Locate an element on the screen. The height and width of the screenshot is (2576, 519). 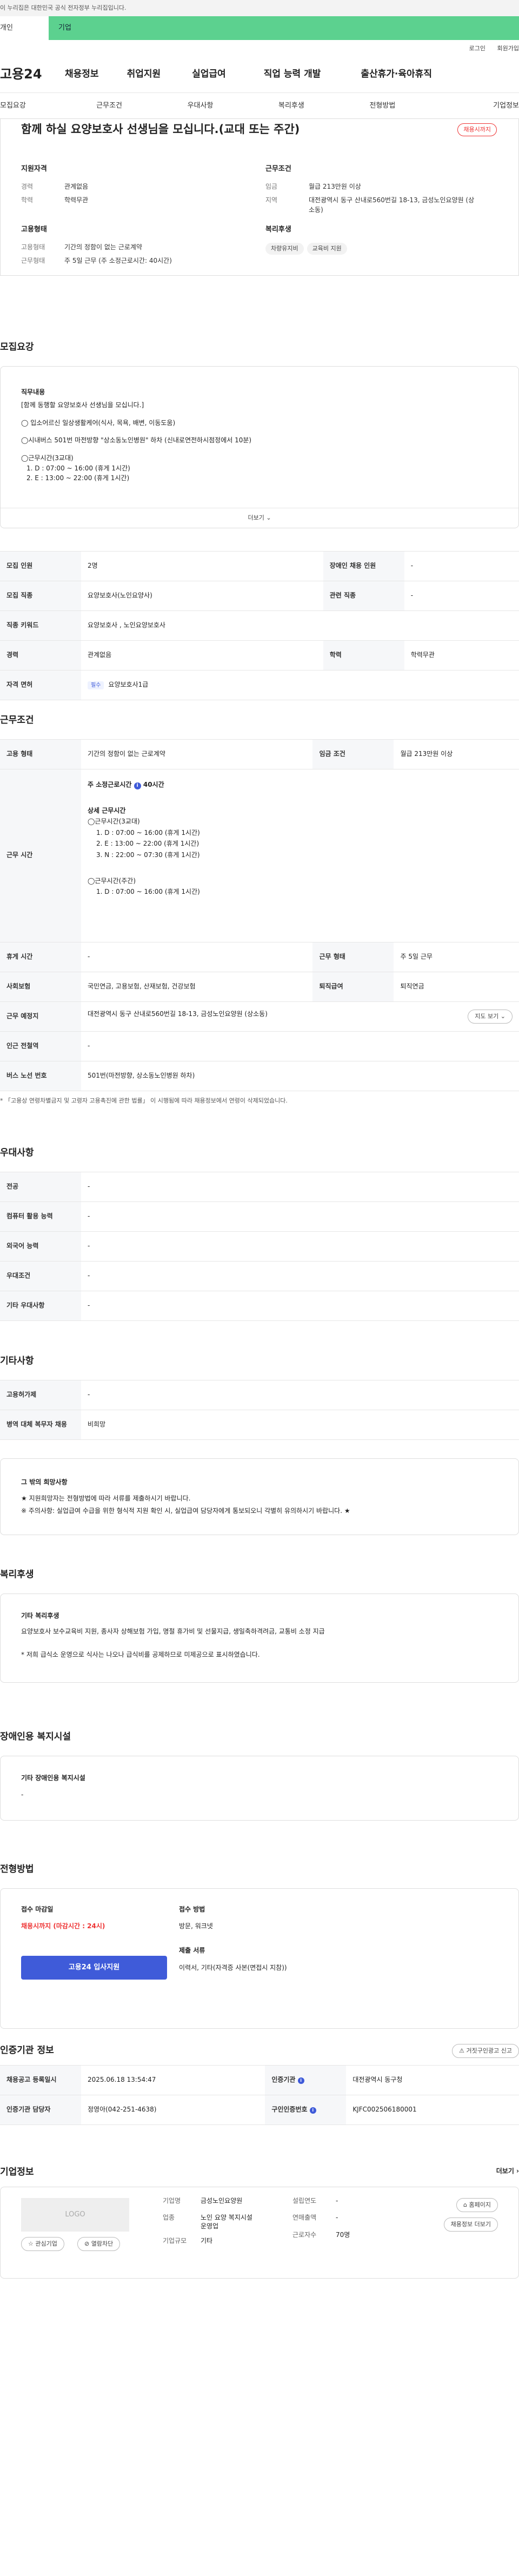
homepage-button: ⌂ 홈페이지 is located at coordinates (477, 2204).